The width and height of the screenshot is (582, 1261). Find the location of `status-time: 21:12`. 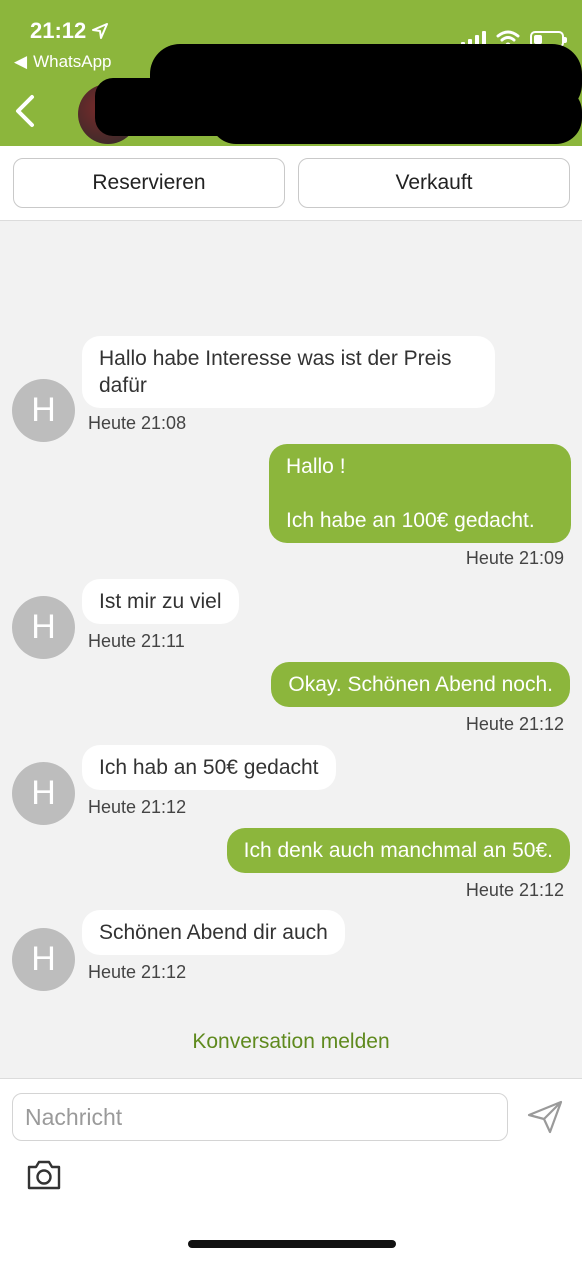

status-time: 21:12 is located at coordinates (69, 31).